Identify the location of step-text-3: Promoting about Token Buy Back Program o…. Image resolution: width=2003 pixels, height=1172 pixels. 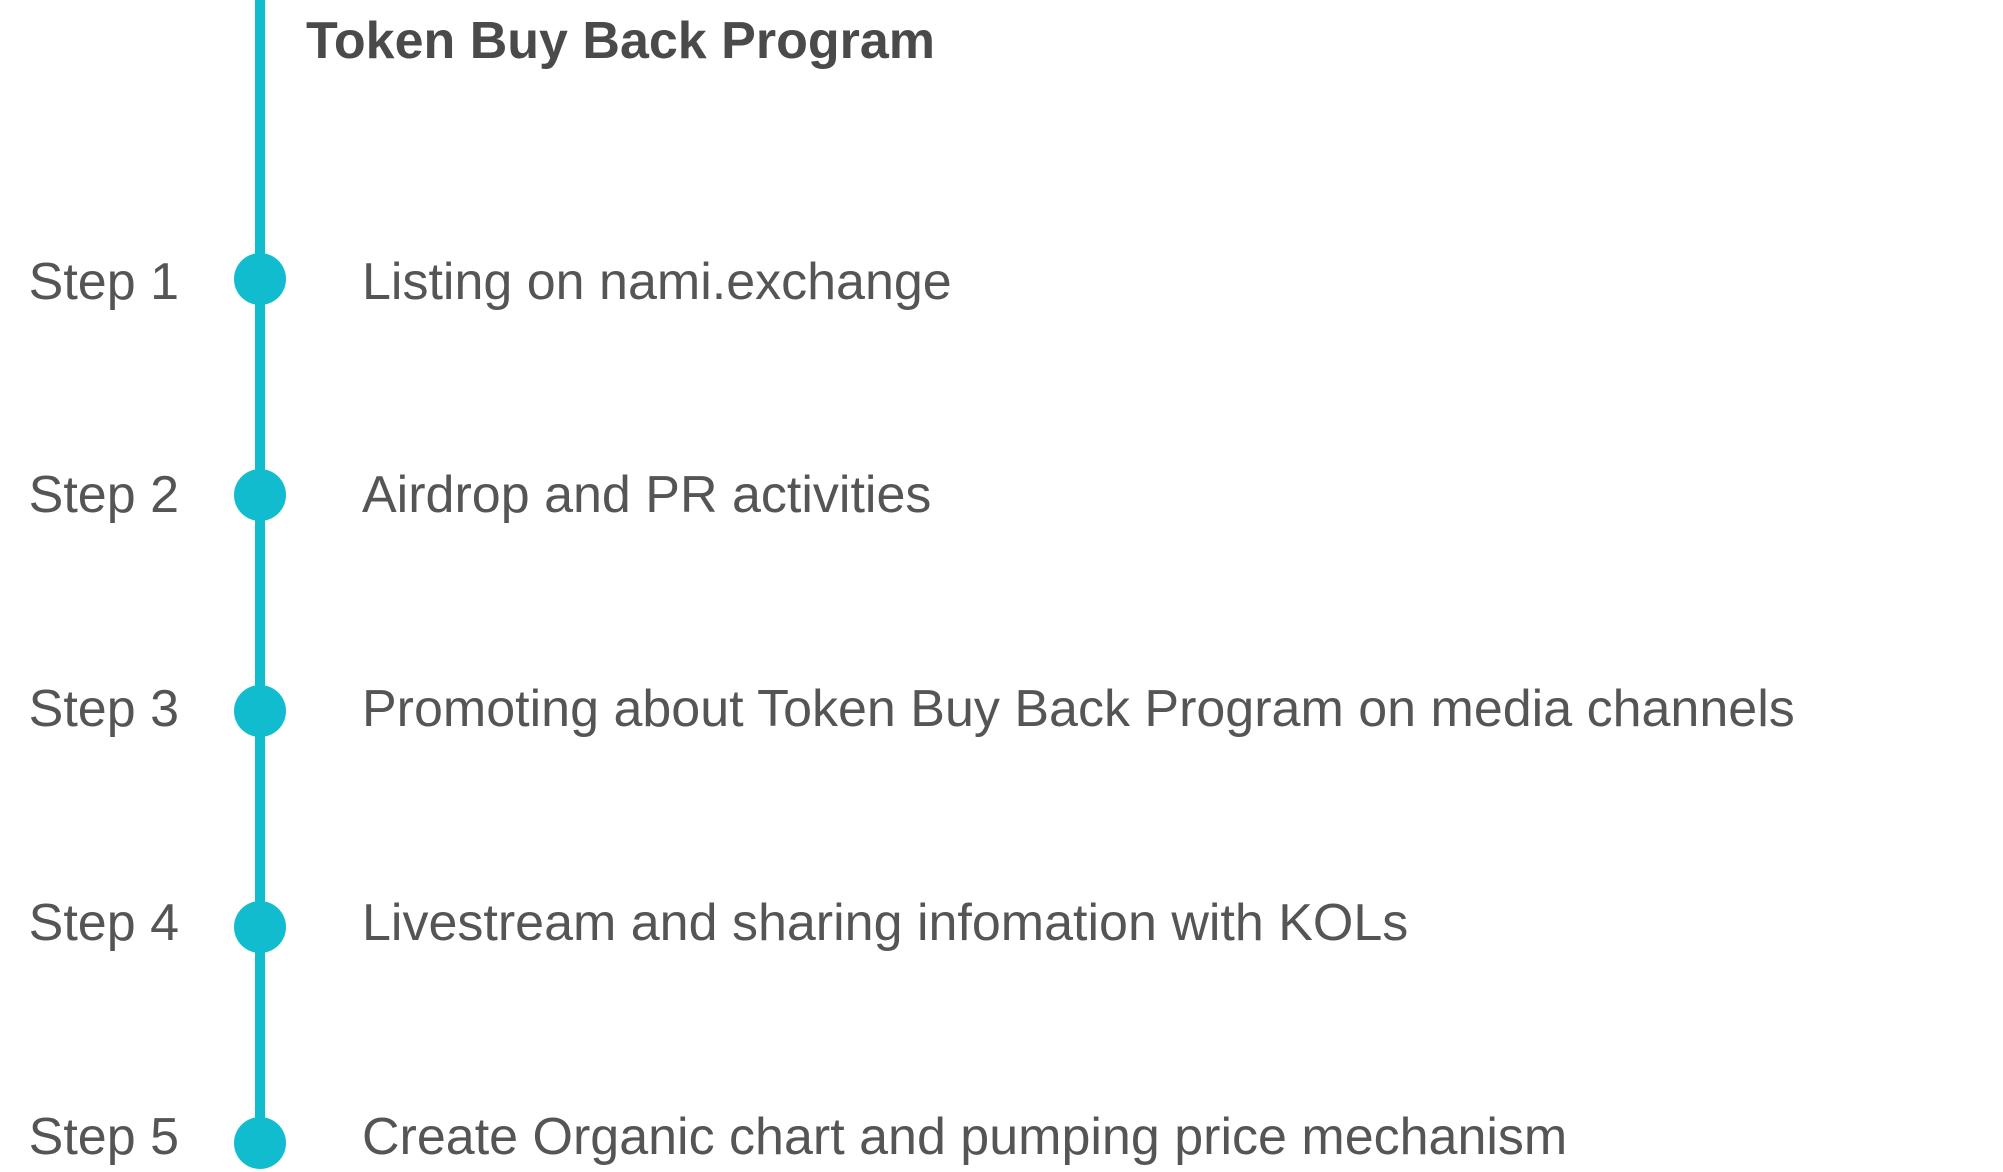
(1078, 709).